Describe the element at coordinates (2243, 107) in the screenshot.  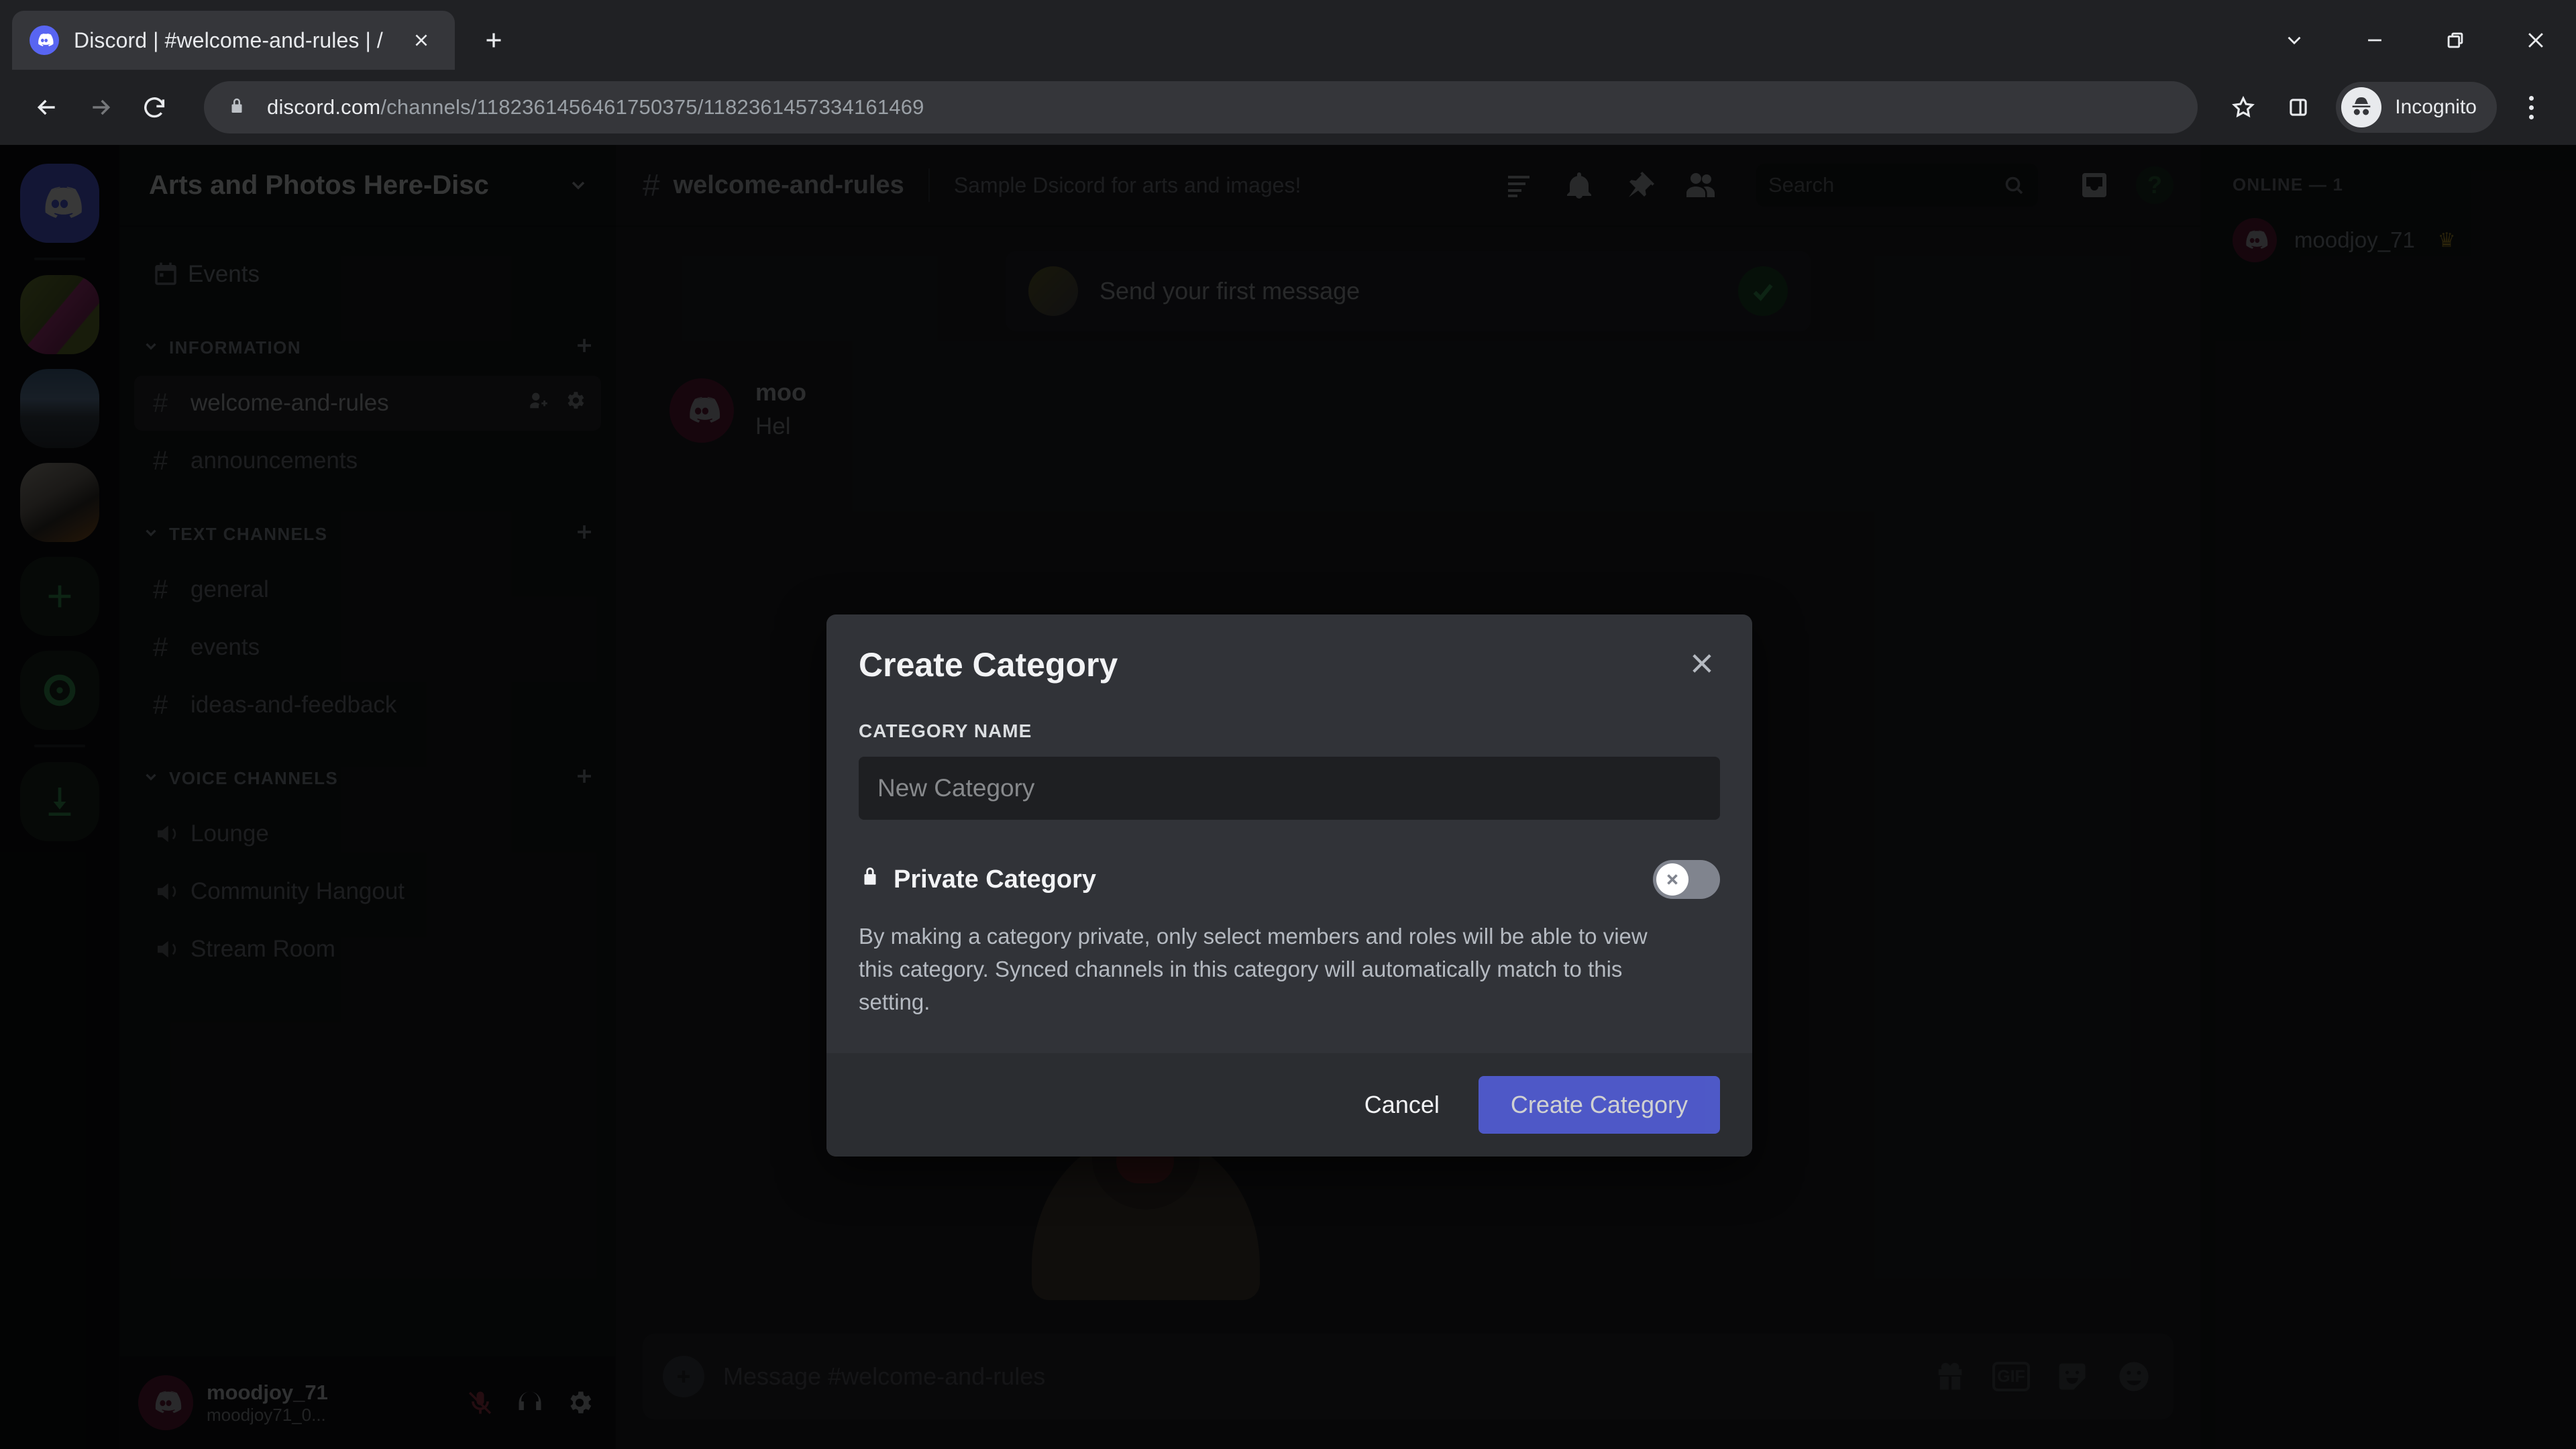
I see `bookmark-star-icon` at that location.